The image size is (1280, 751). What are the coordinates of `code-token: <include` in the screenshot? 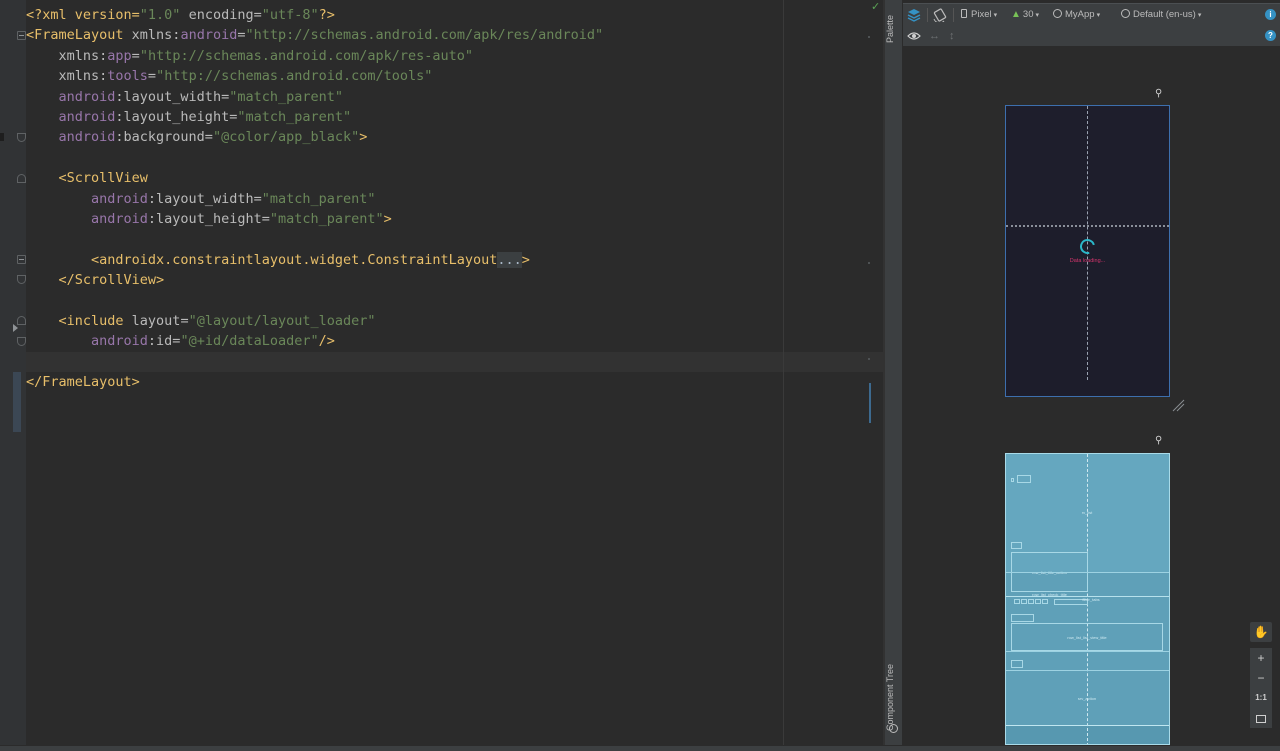 It's located at (79, 321).